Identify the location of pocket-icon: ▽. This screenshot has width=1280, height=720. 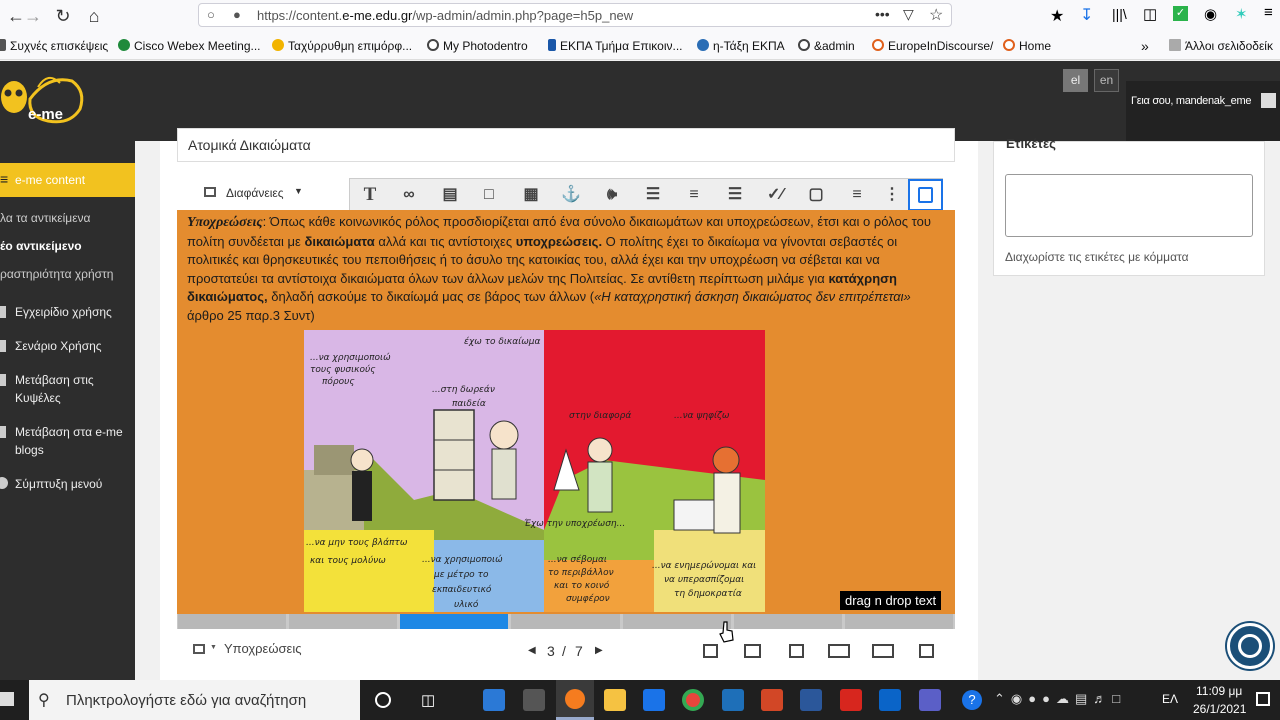
(908, 14).